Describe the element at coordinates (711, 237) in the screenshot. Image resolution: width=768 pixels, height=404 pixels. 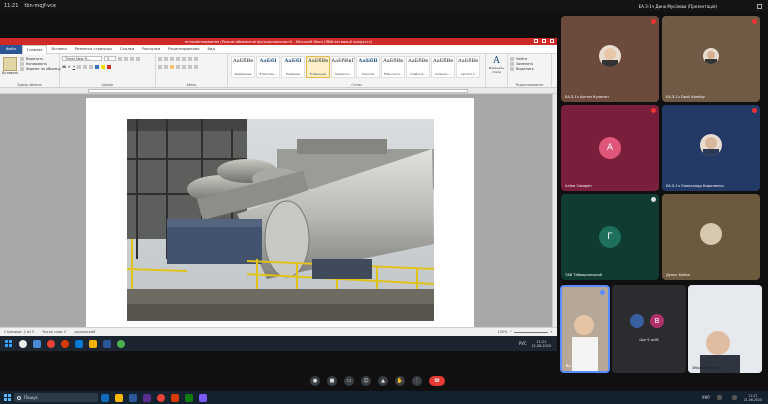
I see `participant-tile-6: Дунас Бойко` at that location.